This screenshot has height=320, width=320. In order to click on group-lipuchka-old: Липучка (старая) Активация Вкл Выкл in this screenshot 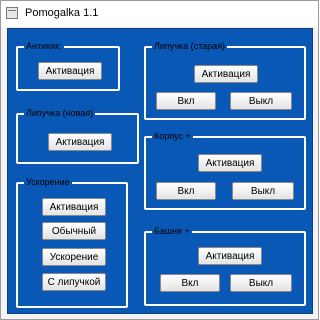, I will do `click(225, 80)`.